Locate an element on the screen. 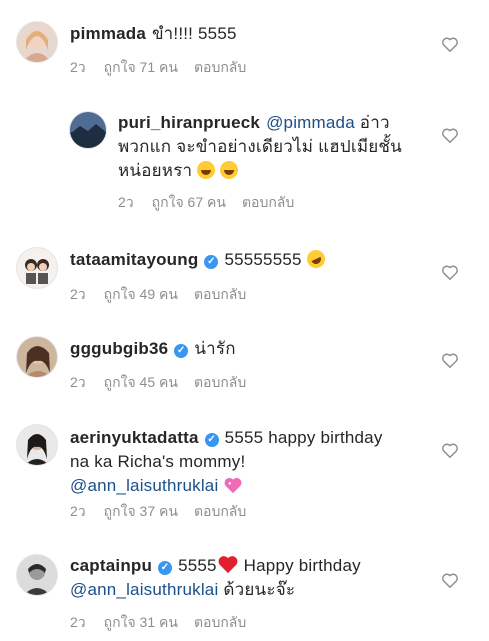 This screenshot has width=489, height=641. like-count: ถูกใจ 31 คน is located at coordinates (141, 622).